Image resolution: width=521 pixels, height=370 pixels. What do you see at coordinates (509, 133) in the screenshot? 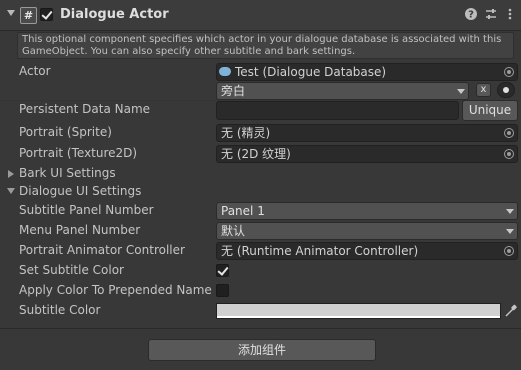
I see `portrait-sprite-picker-icon` at bounding box center [509, 133].